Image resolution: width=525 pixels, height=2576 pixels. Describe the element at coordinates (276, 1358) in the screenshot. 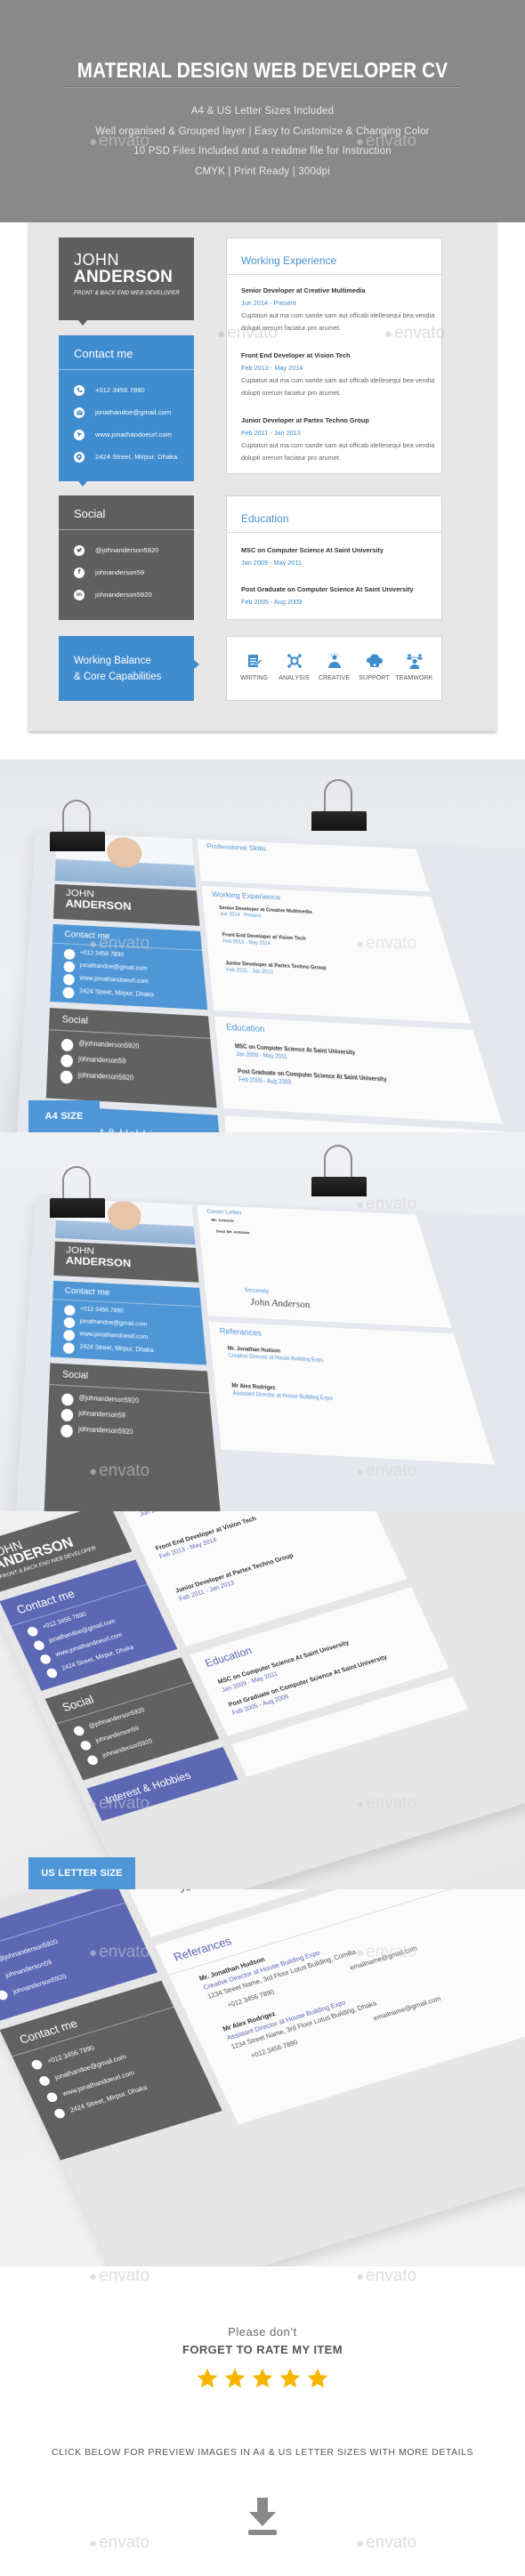

I see `reference-title: Creative Director at House Building Expo` at that location.